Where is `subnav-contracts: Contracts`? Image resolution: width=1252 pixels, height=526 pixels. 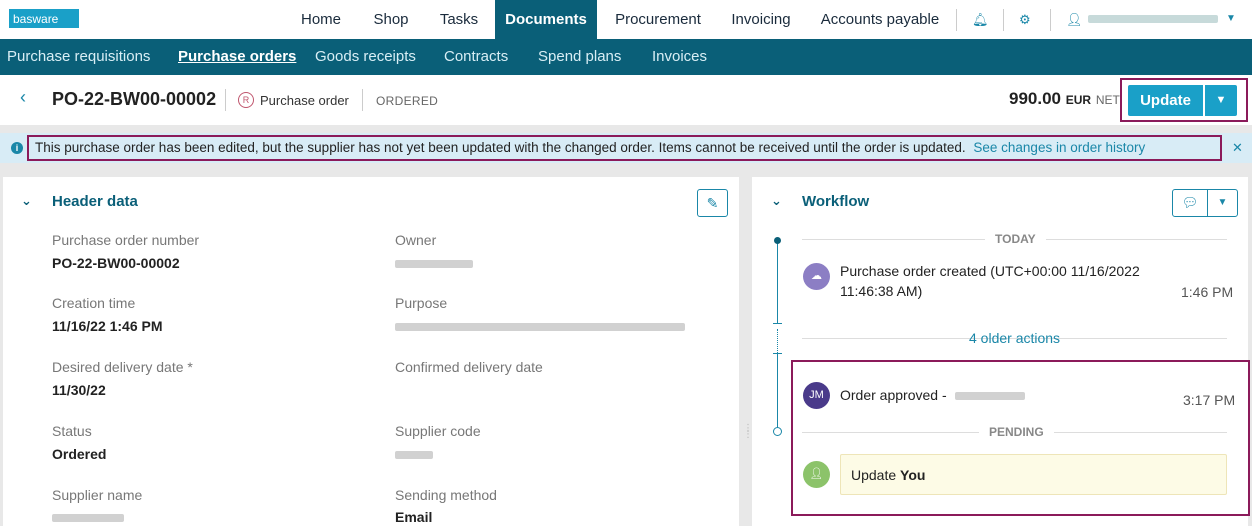
subnav-contracts: Contracts is located at coordinates (476, 57).